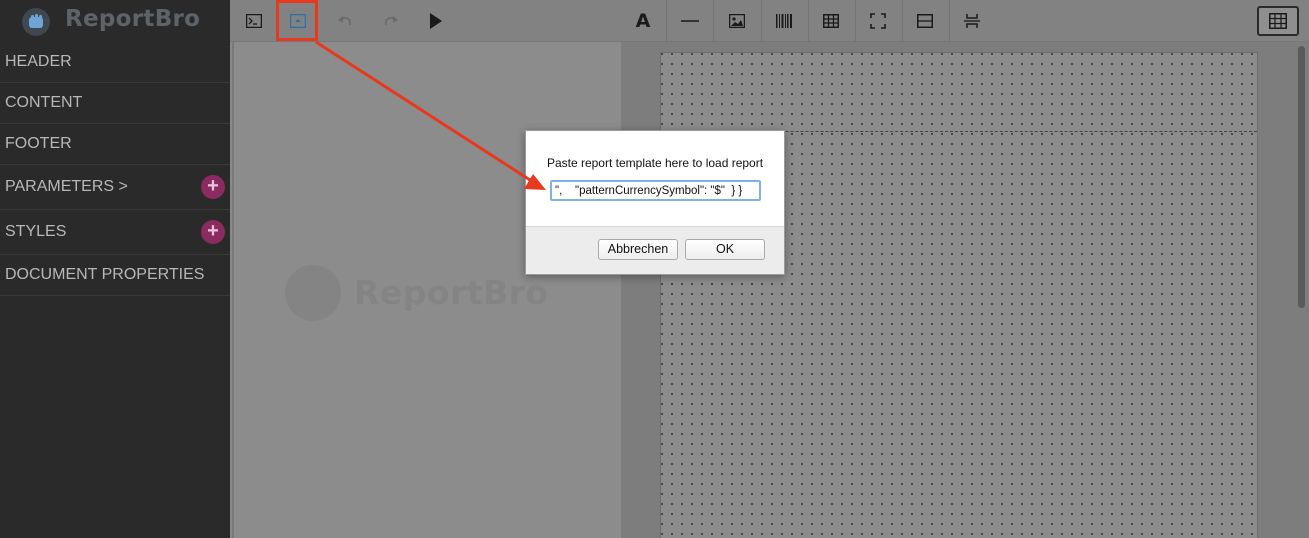 Image resolution: width=1309 pixels, height=538 pixels. What do you see at coordinates (690, 21) in the screenshot?
I see `line-icon` at bounding box center [690, 21].